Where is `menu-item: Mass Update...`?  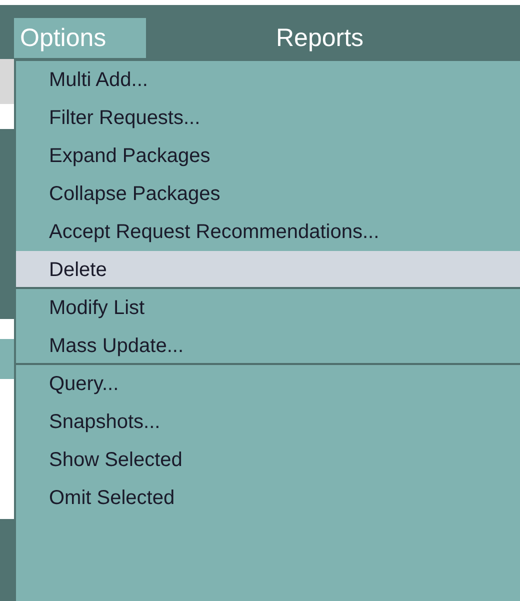 menu-item: Mass Update... is located at coordinates (268, 346).